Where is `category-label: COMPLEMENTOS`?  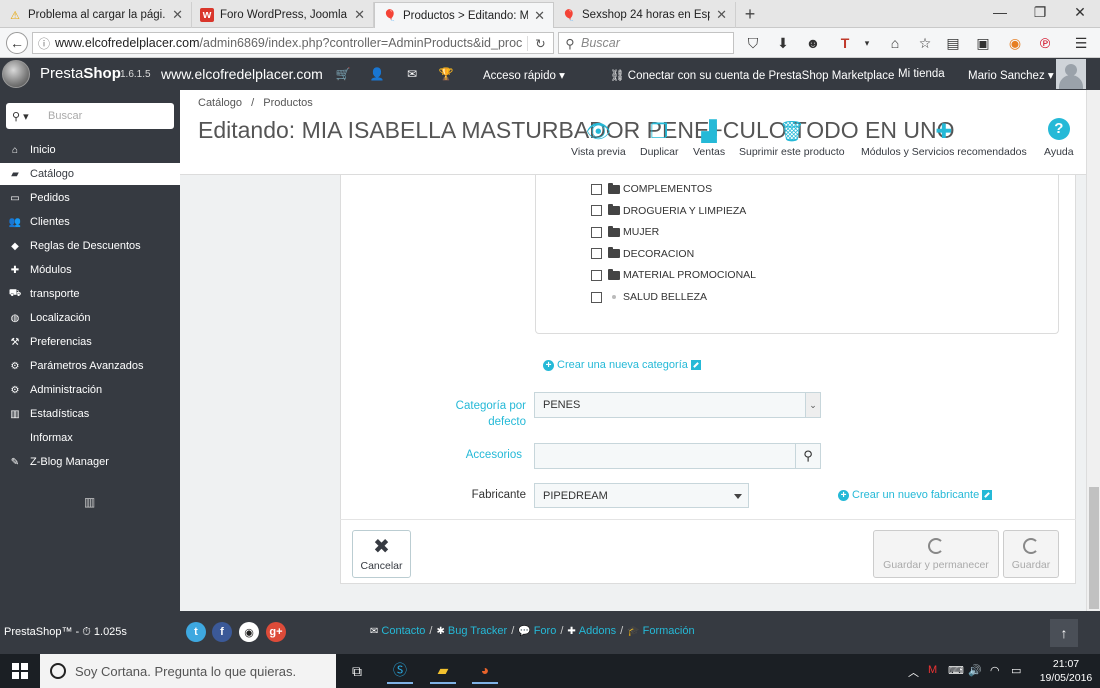 category-label: COMPLEMENTOS is located at coordinates (667, 189).